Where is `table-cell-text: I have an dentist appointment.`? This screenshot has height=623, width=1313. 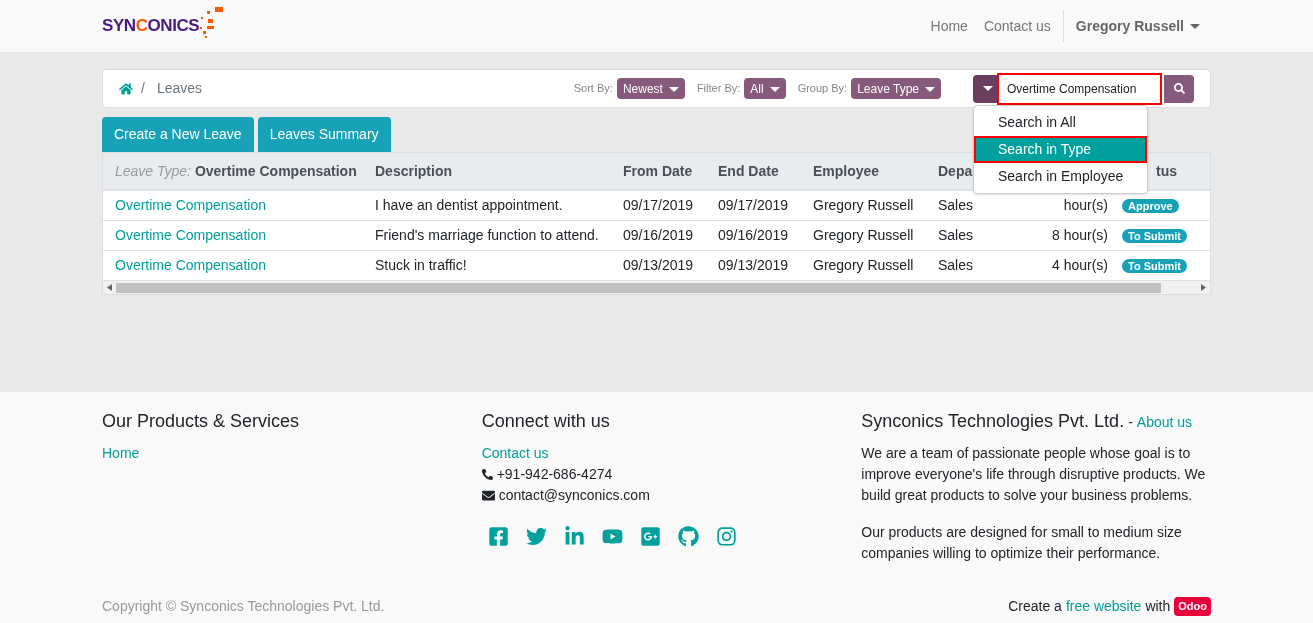
table-cell-text: I have an dentist appointment. is located at coordinates (469, 205).